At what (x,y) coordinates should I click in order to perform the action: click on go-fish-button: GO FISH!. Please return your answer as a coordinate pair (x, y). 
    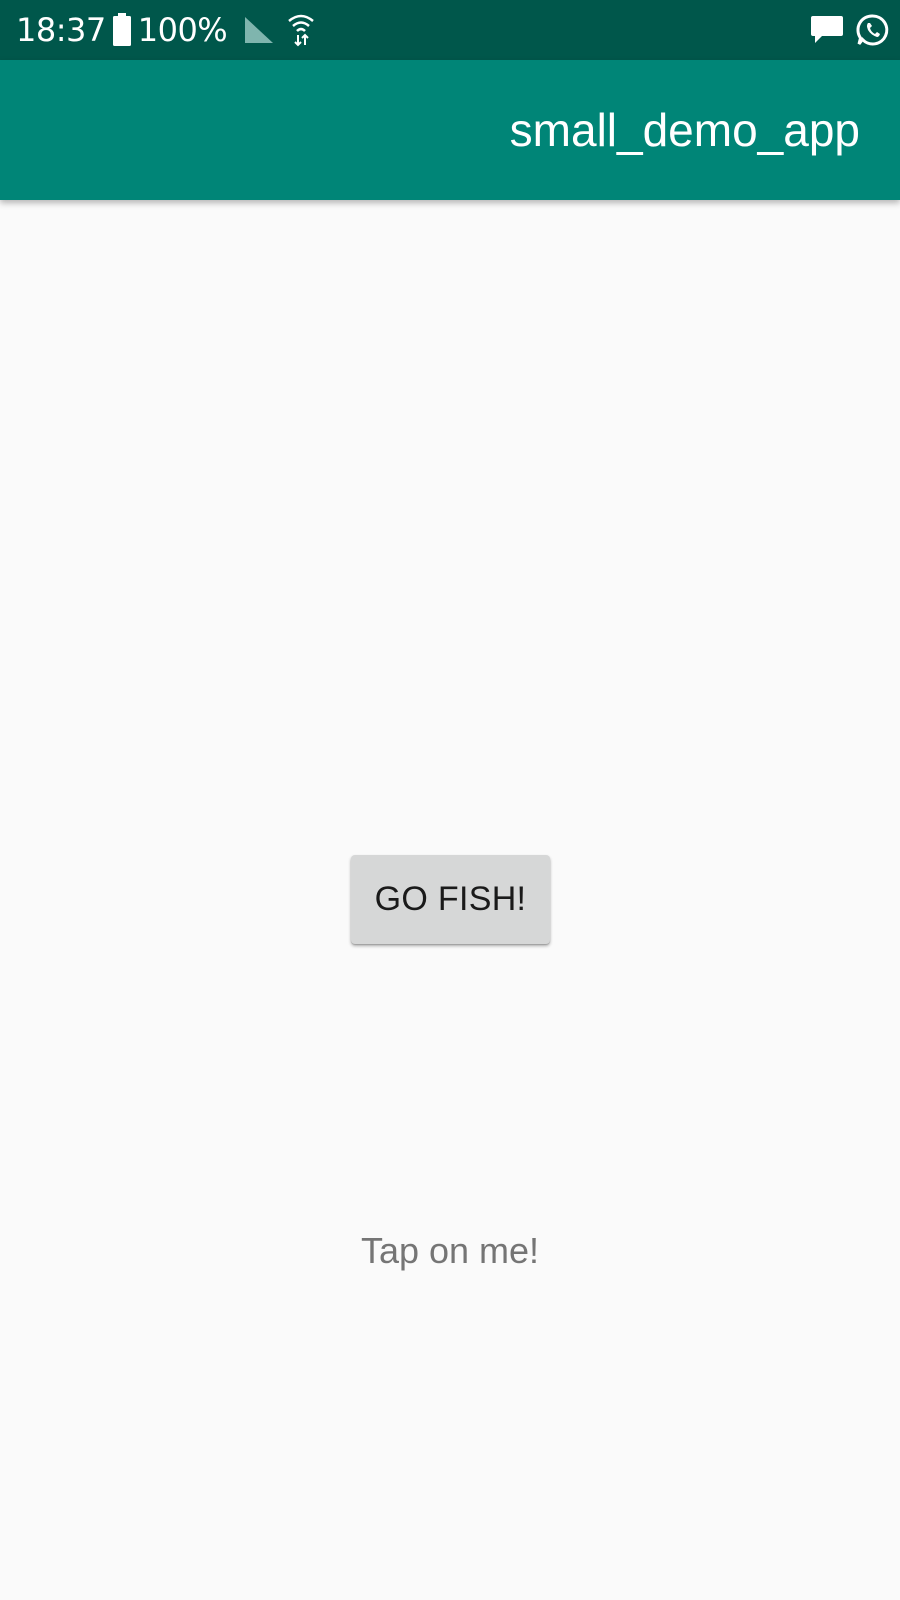
    Looking at the image, I should click on (450, 899).